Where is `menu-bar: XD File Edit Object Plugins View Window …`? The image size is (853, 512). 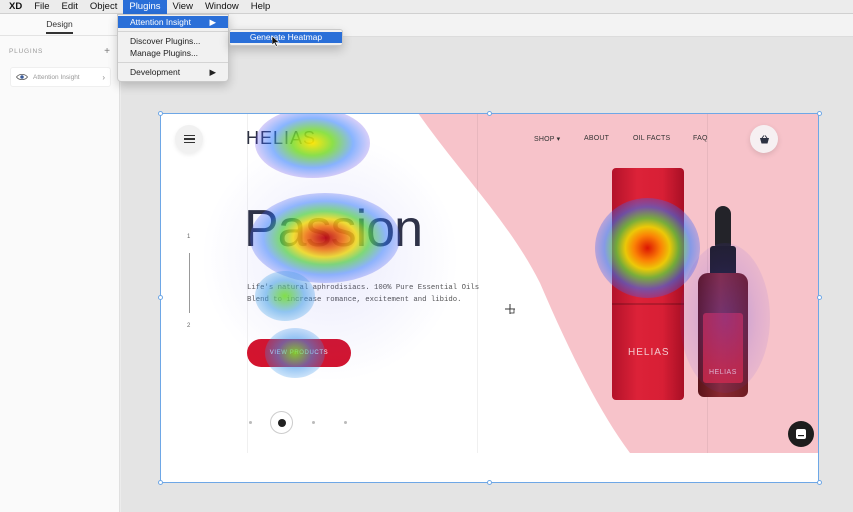 menu-bar: XD File Edit Object Plugins View Window … is located at coordinates (426, 7).